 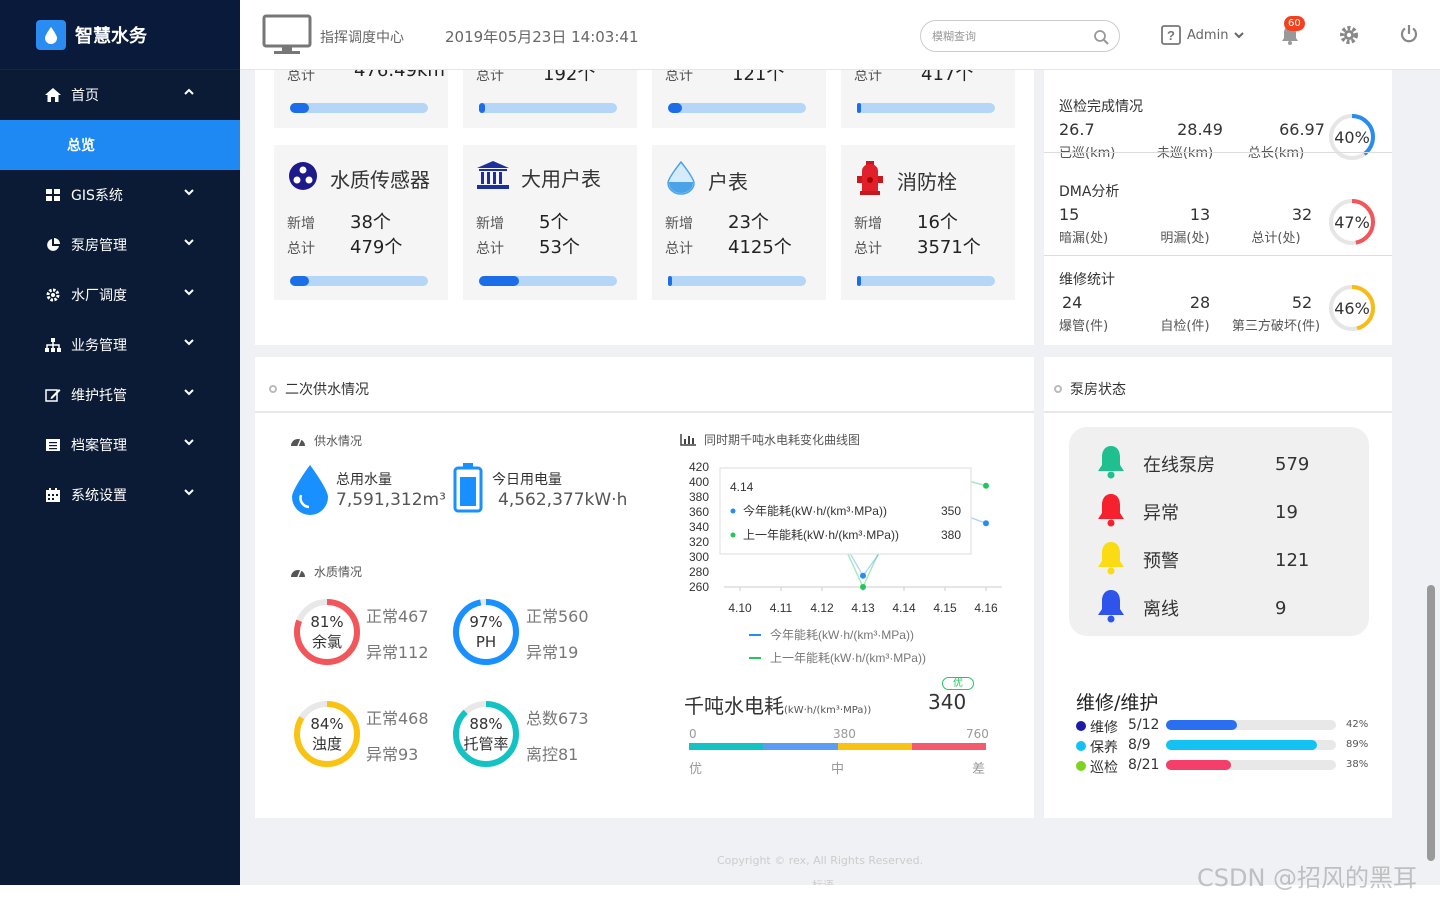 What do you see at coordinates (1409, 34) in the screenshot?
I see `power-icon` at bounding box center [1409, 34].